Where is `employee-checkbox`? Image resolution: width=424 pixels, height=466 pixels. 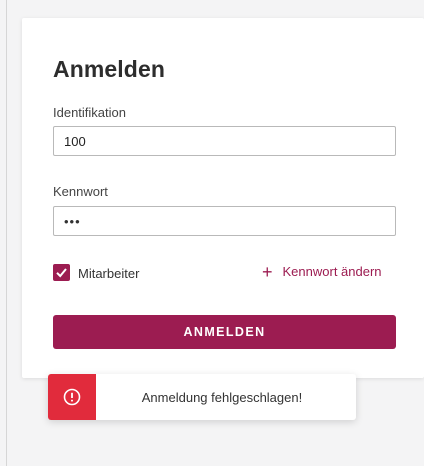
employee-checkbox is located at coordinates (61, 272).